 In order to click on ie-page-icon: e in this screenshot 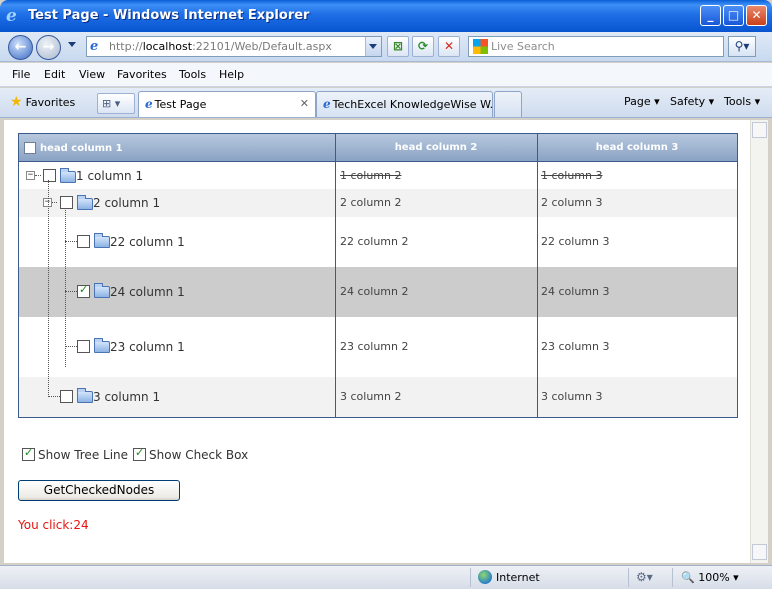, I will do `click(149, 104)`.